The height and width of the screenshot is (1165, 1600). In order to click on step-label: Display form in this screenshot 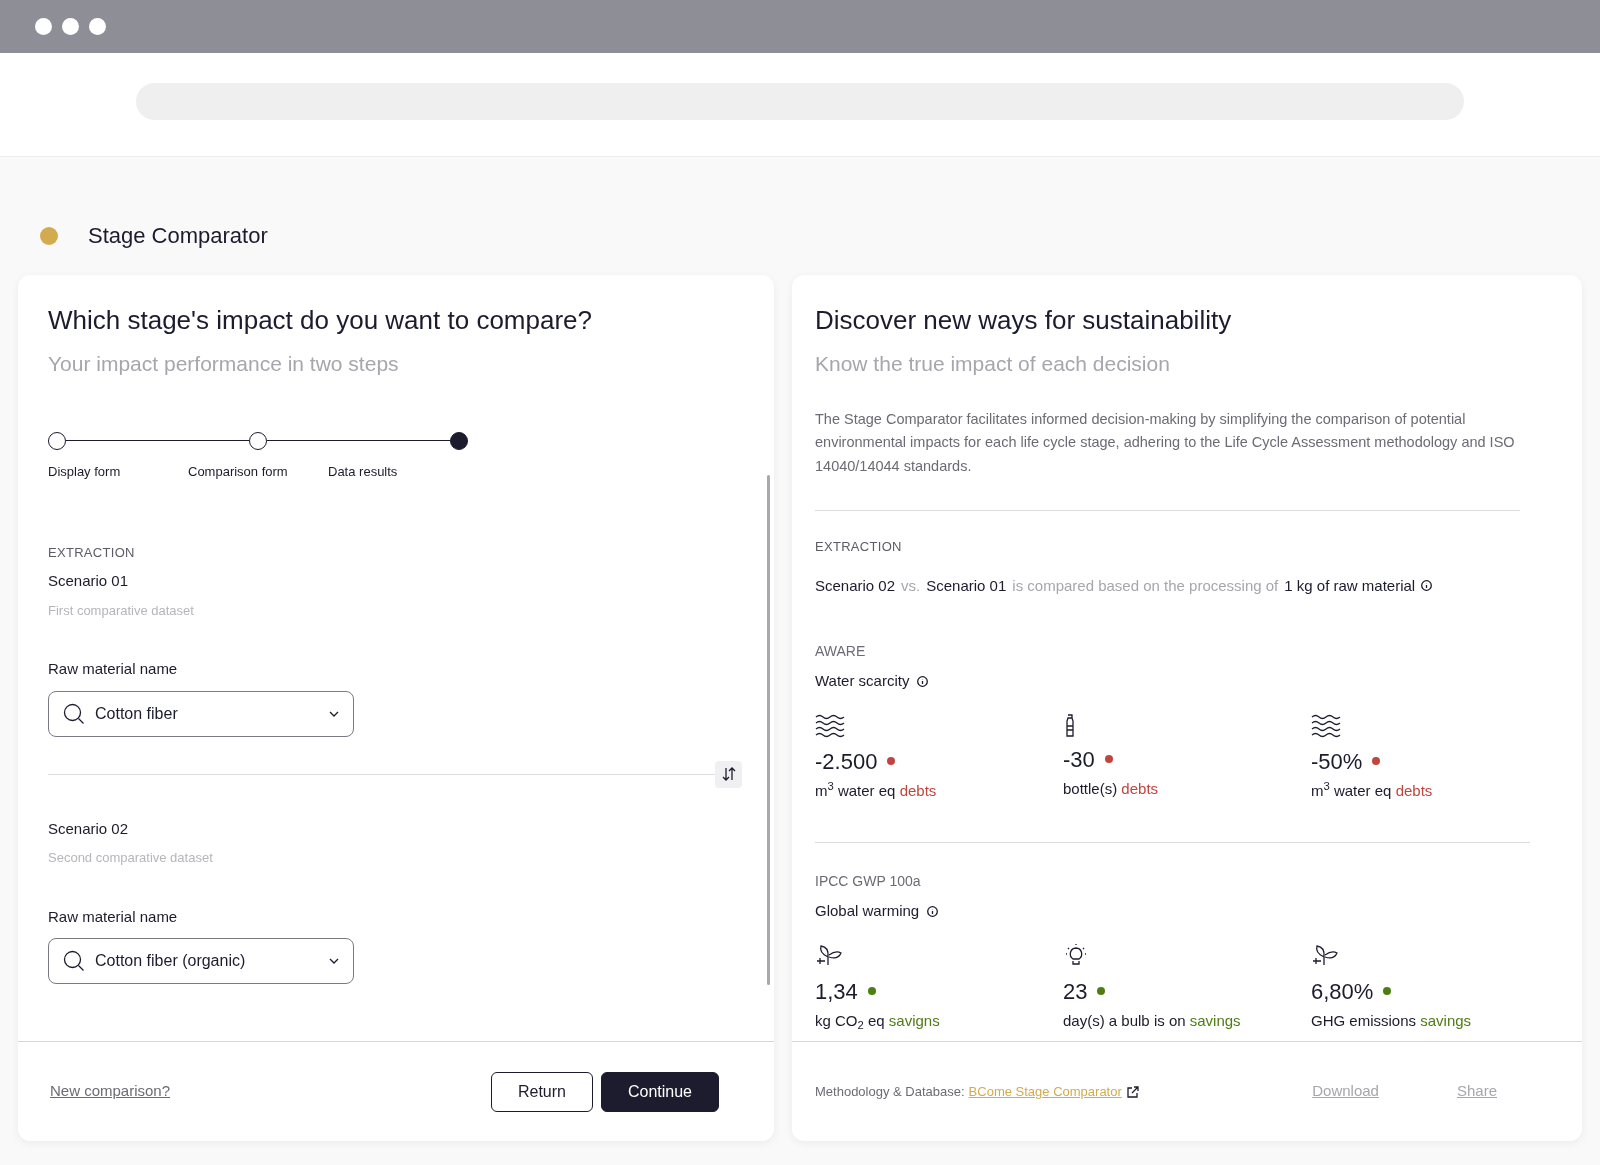, I will do `click(84, 471)`.